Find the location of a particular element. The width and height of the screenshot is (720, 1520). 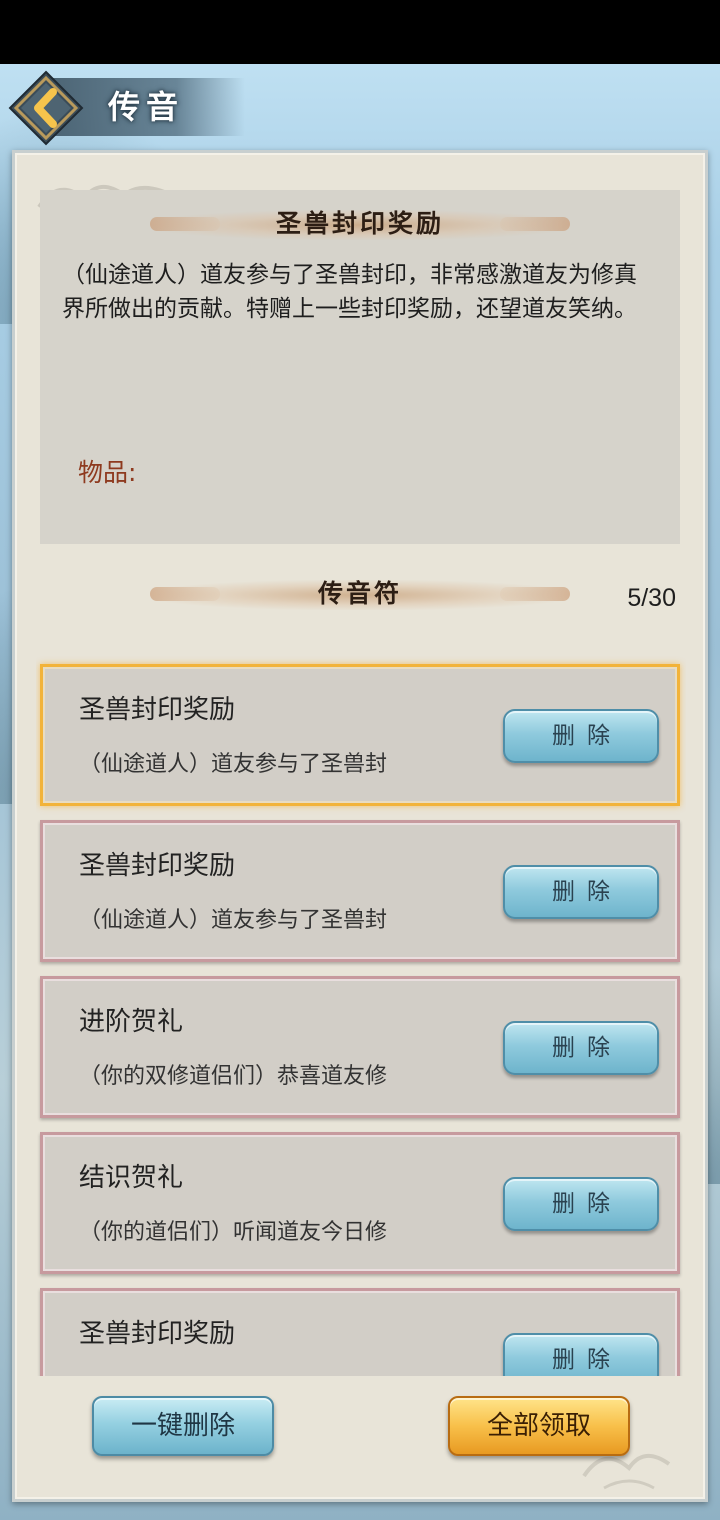

chevron-left-icon is located at coordinates (46, 108).